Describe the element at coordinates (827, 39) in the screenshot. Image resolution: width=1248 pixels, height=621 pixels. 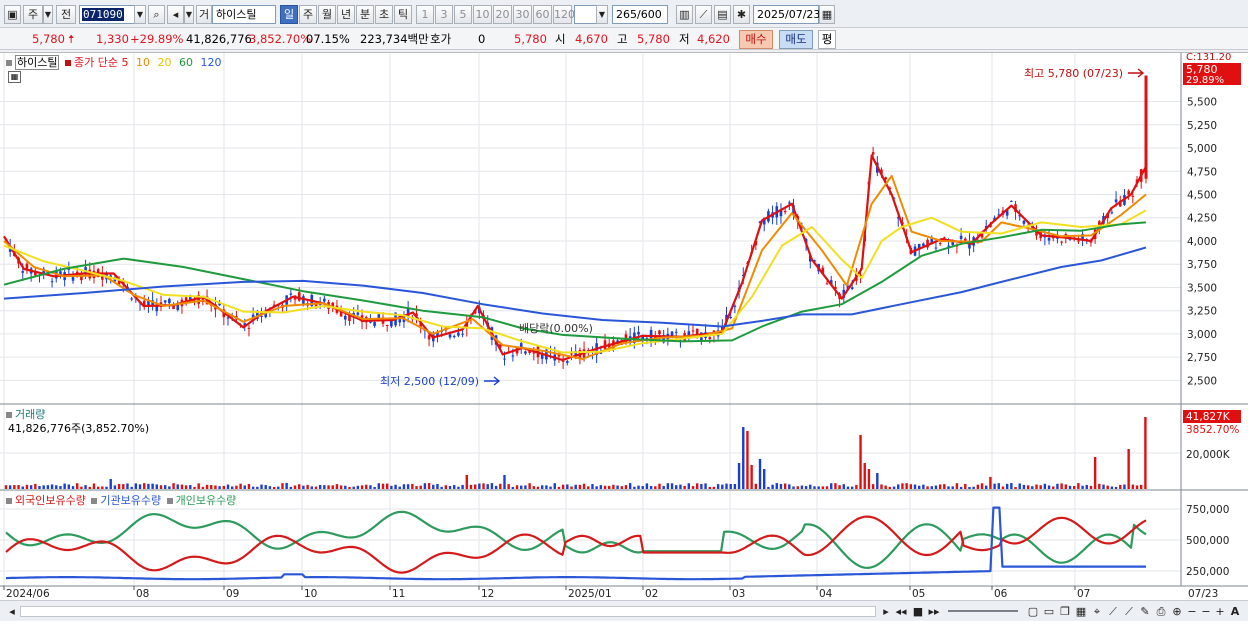
I see `eval-button: 평` at that location.